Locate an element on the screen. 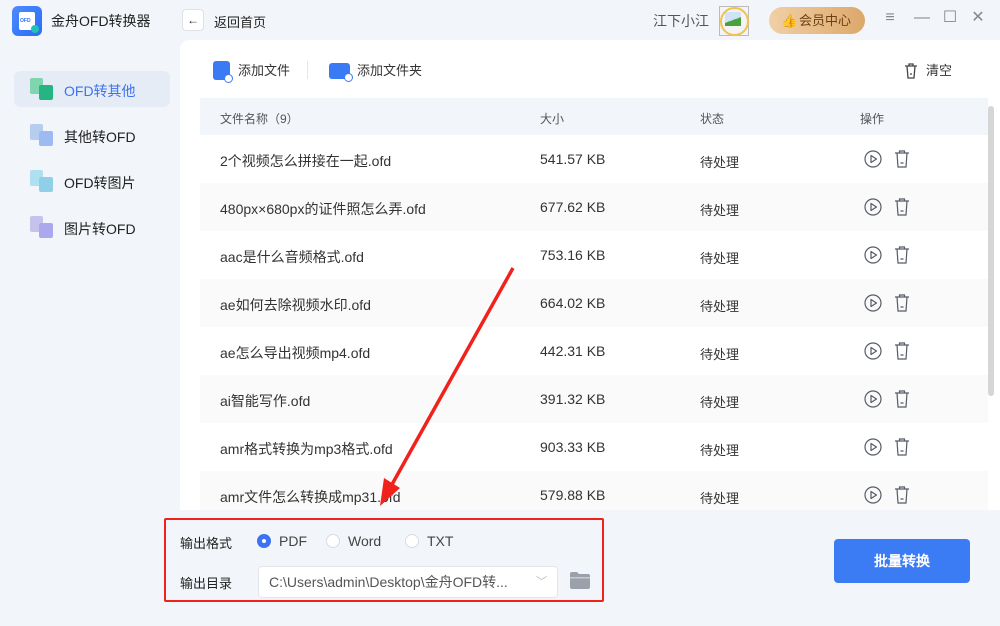  table-row: 480px×680px的证件照怎么弄.ofd 677.62 KB 待处理 is located at coordinates (594, 207).